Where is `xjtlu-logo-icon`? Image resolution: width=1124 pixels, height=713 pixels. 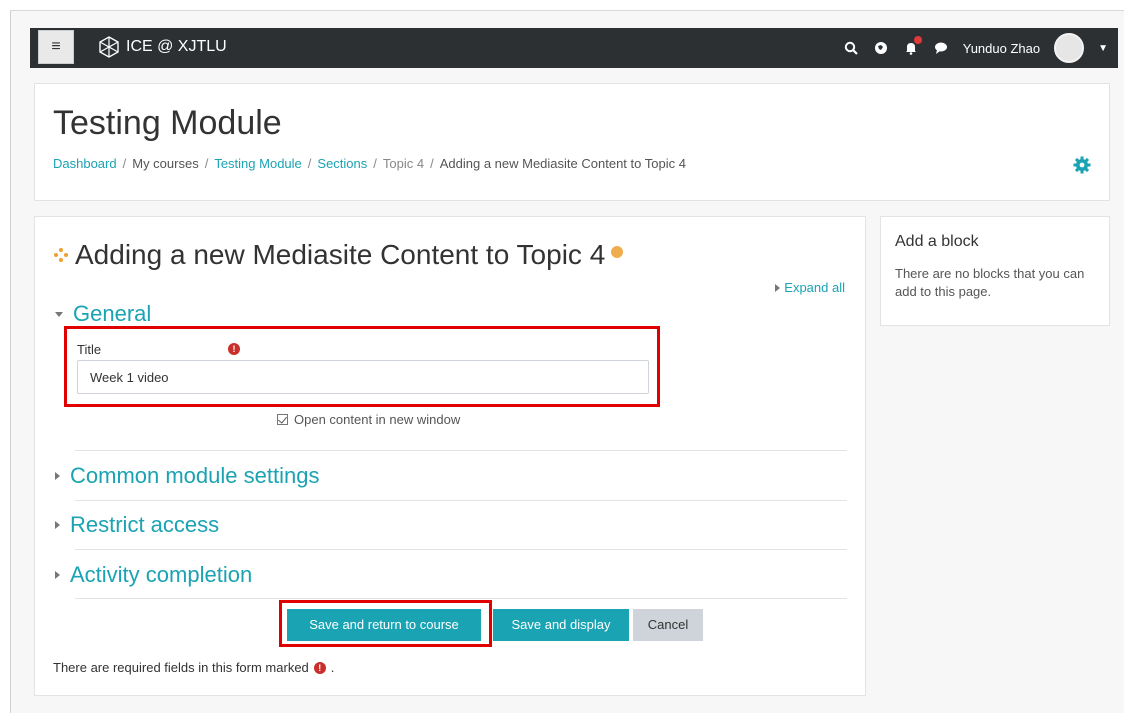
xjtlu-logo-icon is located at coordinates (109, 47).